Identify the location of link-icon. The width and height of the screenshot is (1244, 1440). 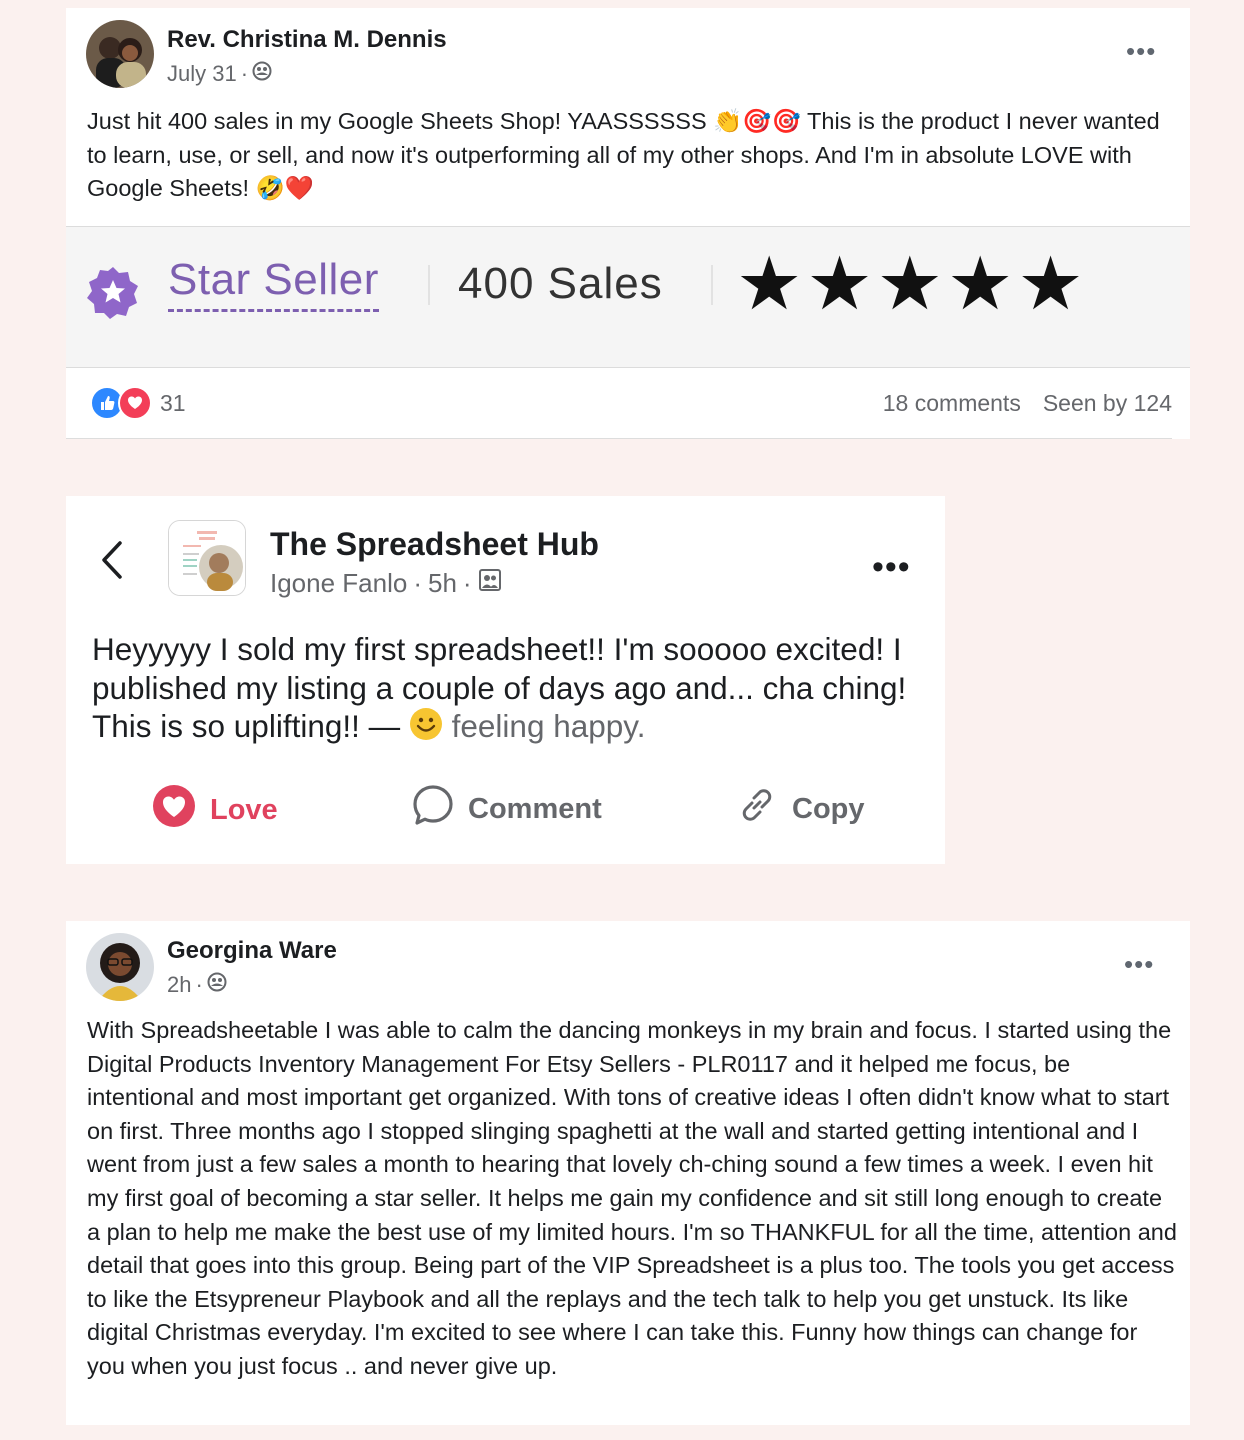
(757, 809).